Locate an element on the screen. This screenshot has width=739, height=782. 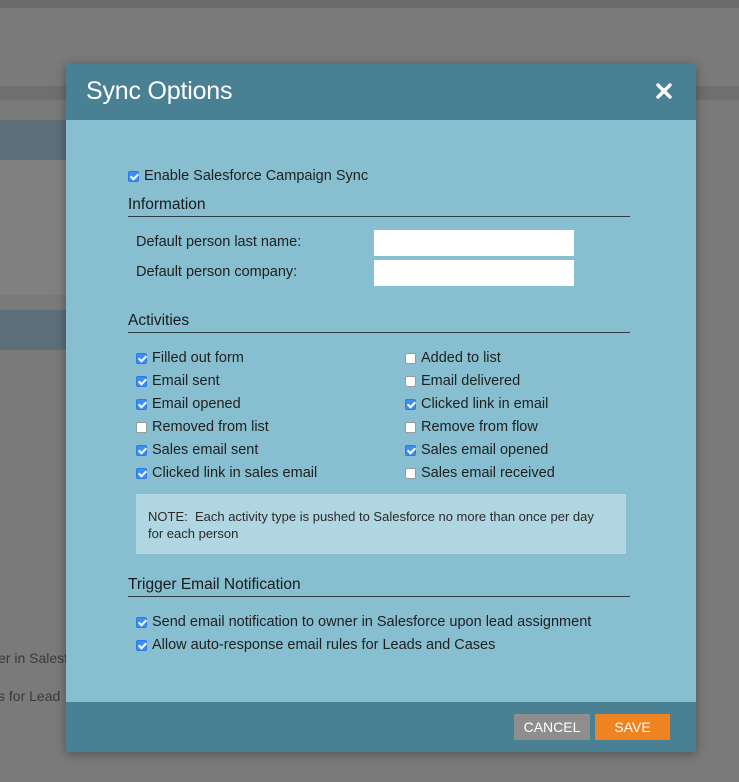
activity-sales-email-received: Sales email received is located at coordinates (480, 473).